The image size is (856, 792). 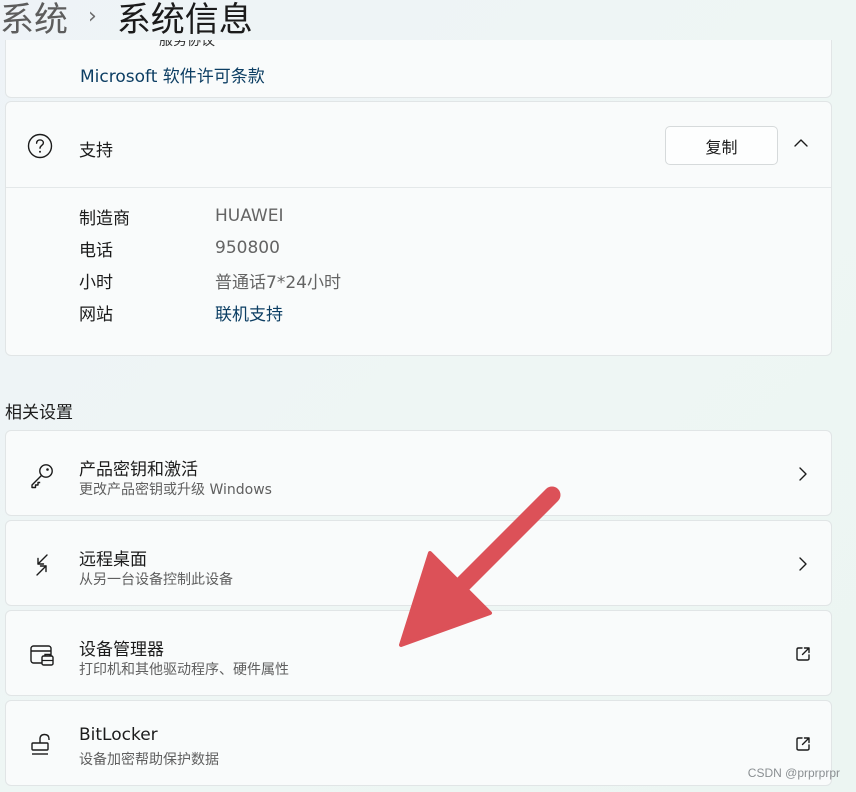 I want to click on remote-desktop-item: 远程桌面 从另一台设备控制此设备, so click(x=418, y=563).